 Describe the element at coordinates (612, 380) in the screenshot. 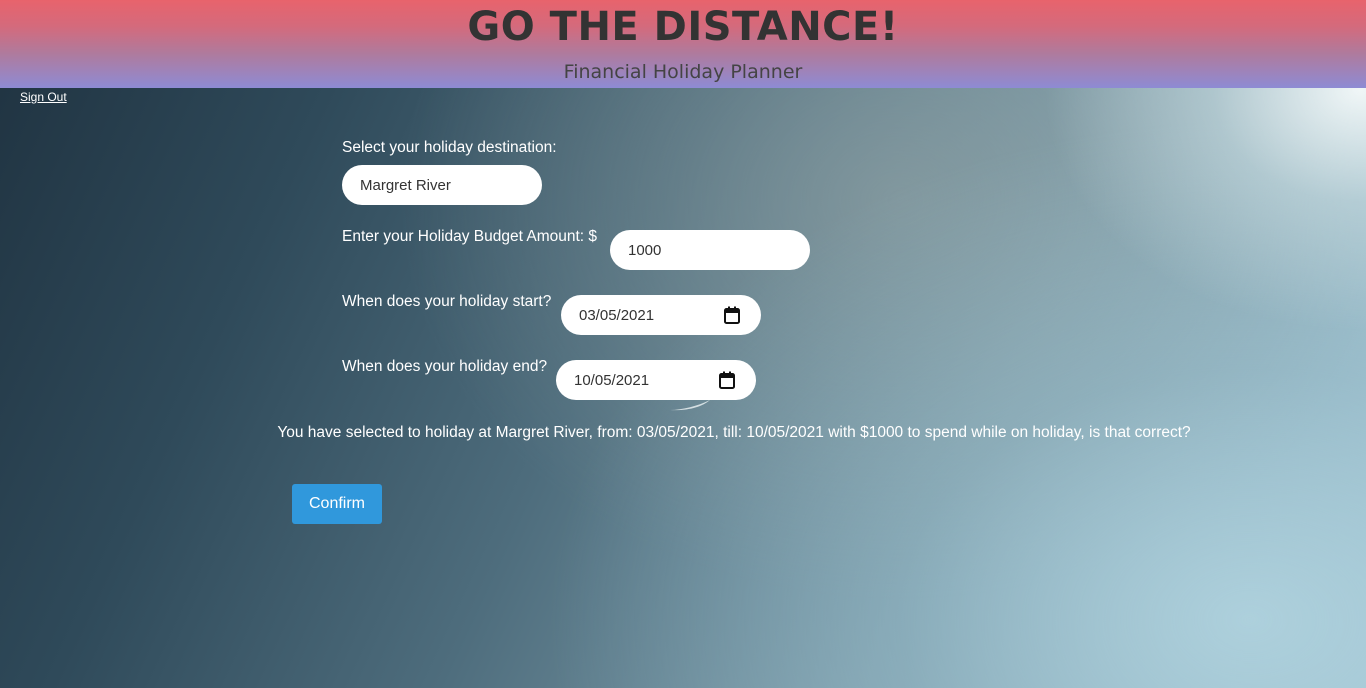

I see `end-date-value: 10/05/2021` at that location.